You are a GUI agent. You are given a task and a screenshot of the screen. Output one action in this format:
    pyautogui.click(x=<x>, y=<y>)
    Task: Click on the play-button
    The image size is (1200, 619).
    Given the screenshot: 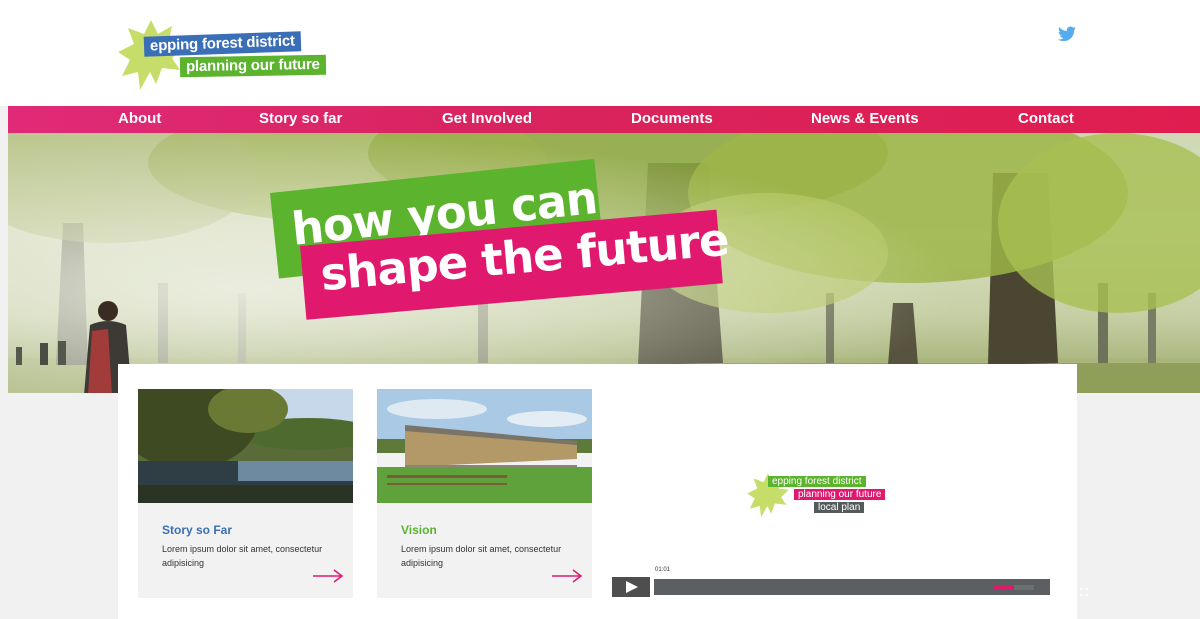 What is the action you would take?
    pyautogui.click(x=631, y=587)
    